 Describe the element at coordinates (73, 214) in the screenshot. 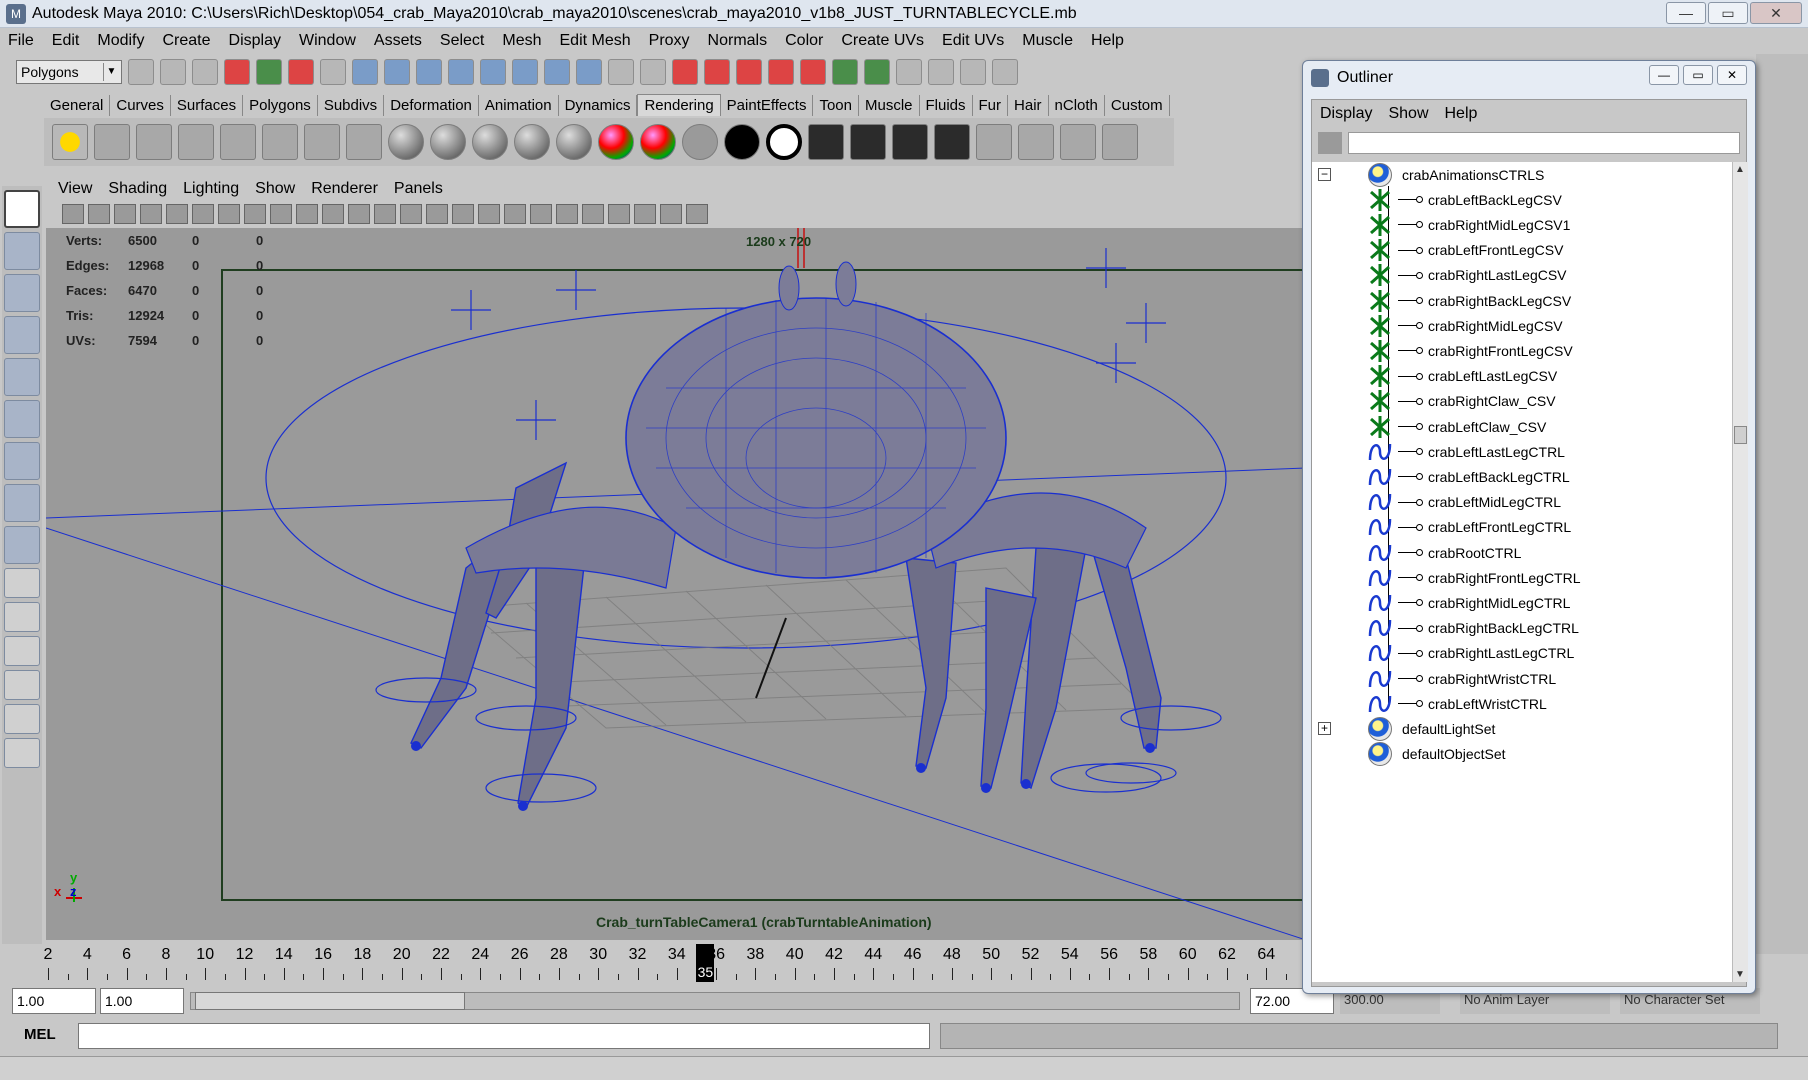

I see `select-camera-icon` at that location.